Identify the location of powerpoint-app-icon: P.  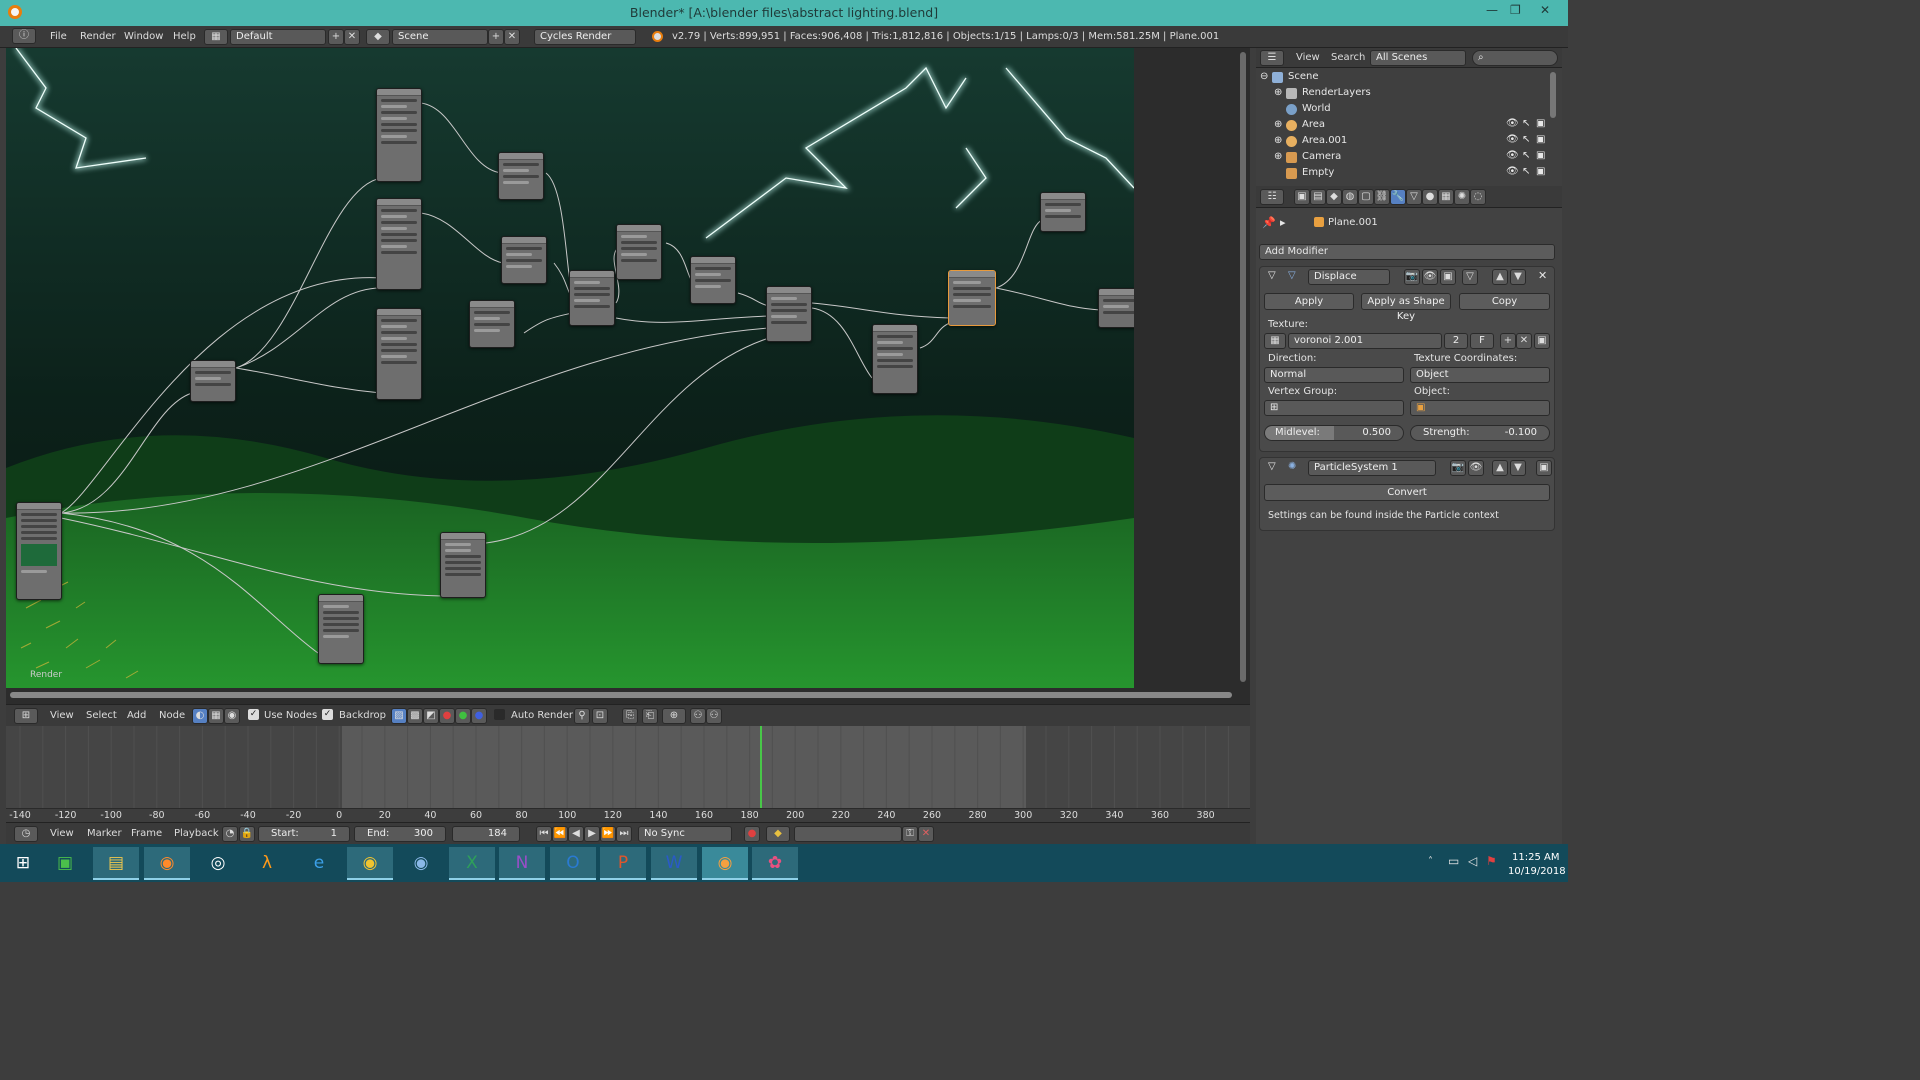
(623, 863).